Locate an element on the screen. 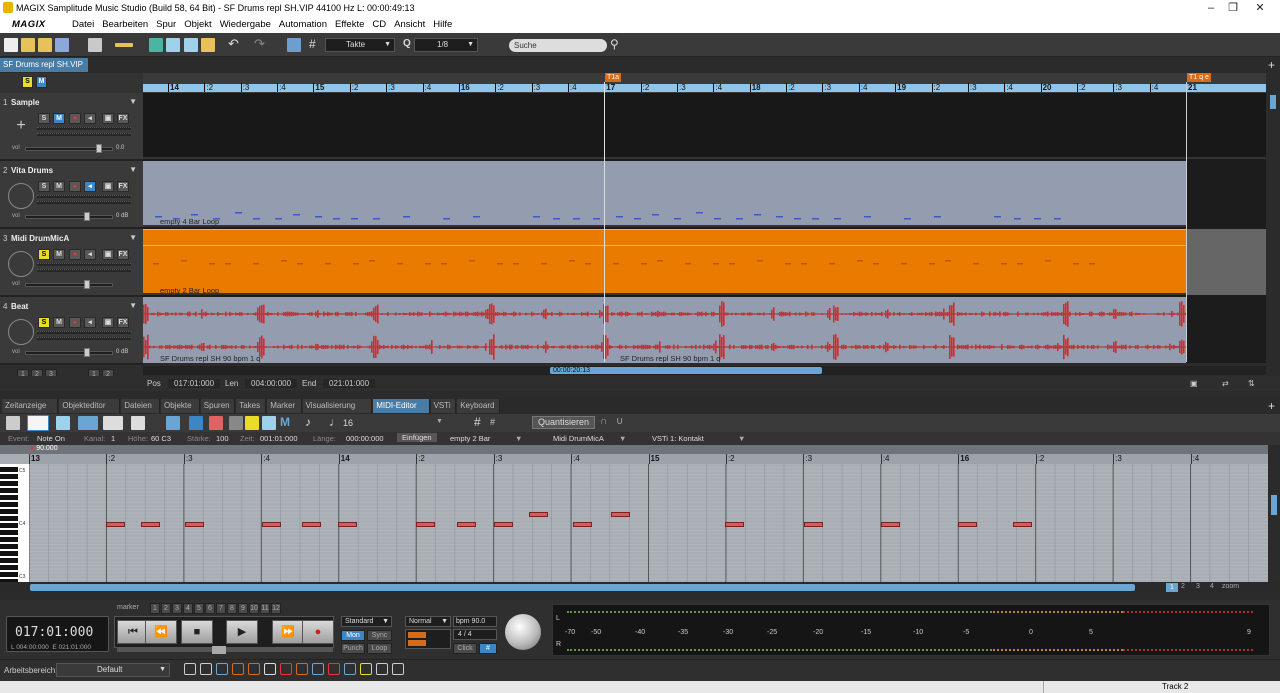  cut-icon is located at coordinates (95, 45).